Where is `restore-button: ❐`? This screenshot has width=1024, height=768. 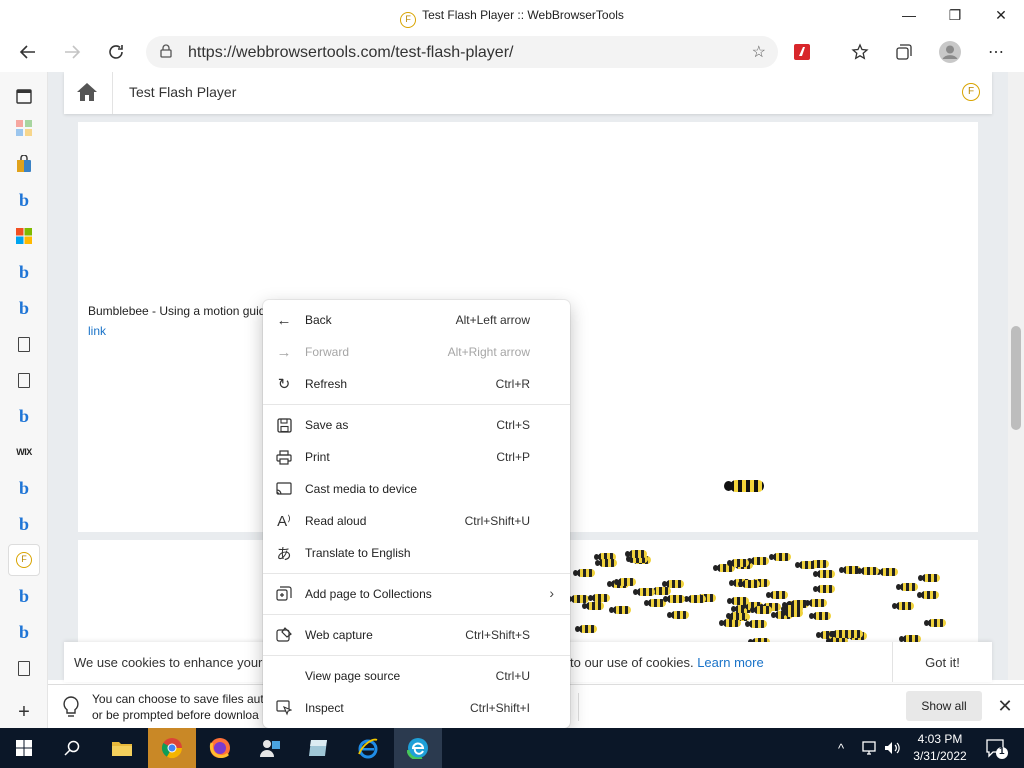
restore-button: ❐ is located at coordinates (955, 15).